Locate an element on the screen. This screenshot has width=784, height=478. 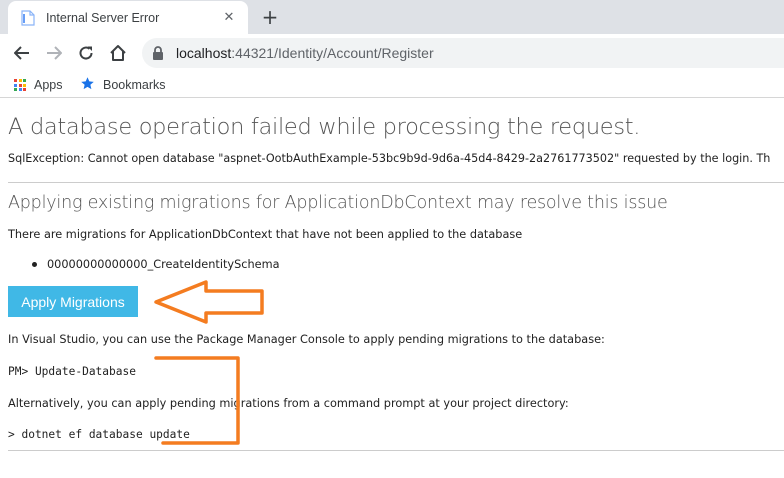
annotation-arrow-icon is located at coordinates (209, 302).